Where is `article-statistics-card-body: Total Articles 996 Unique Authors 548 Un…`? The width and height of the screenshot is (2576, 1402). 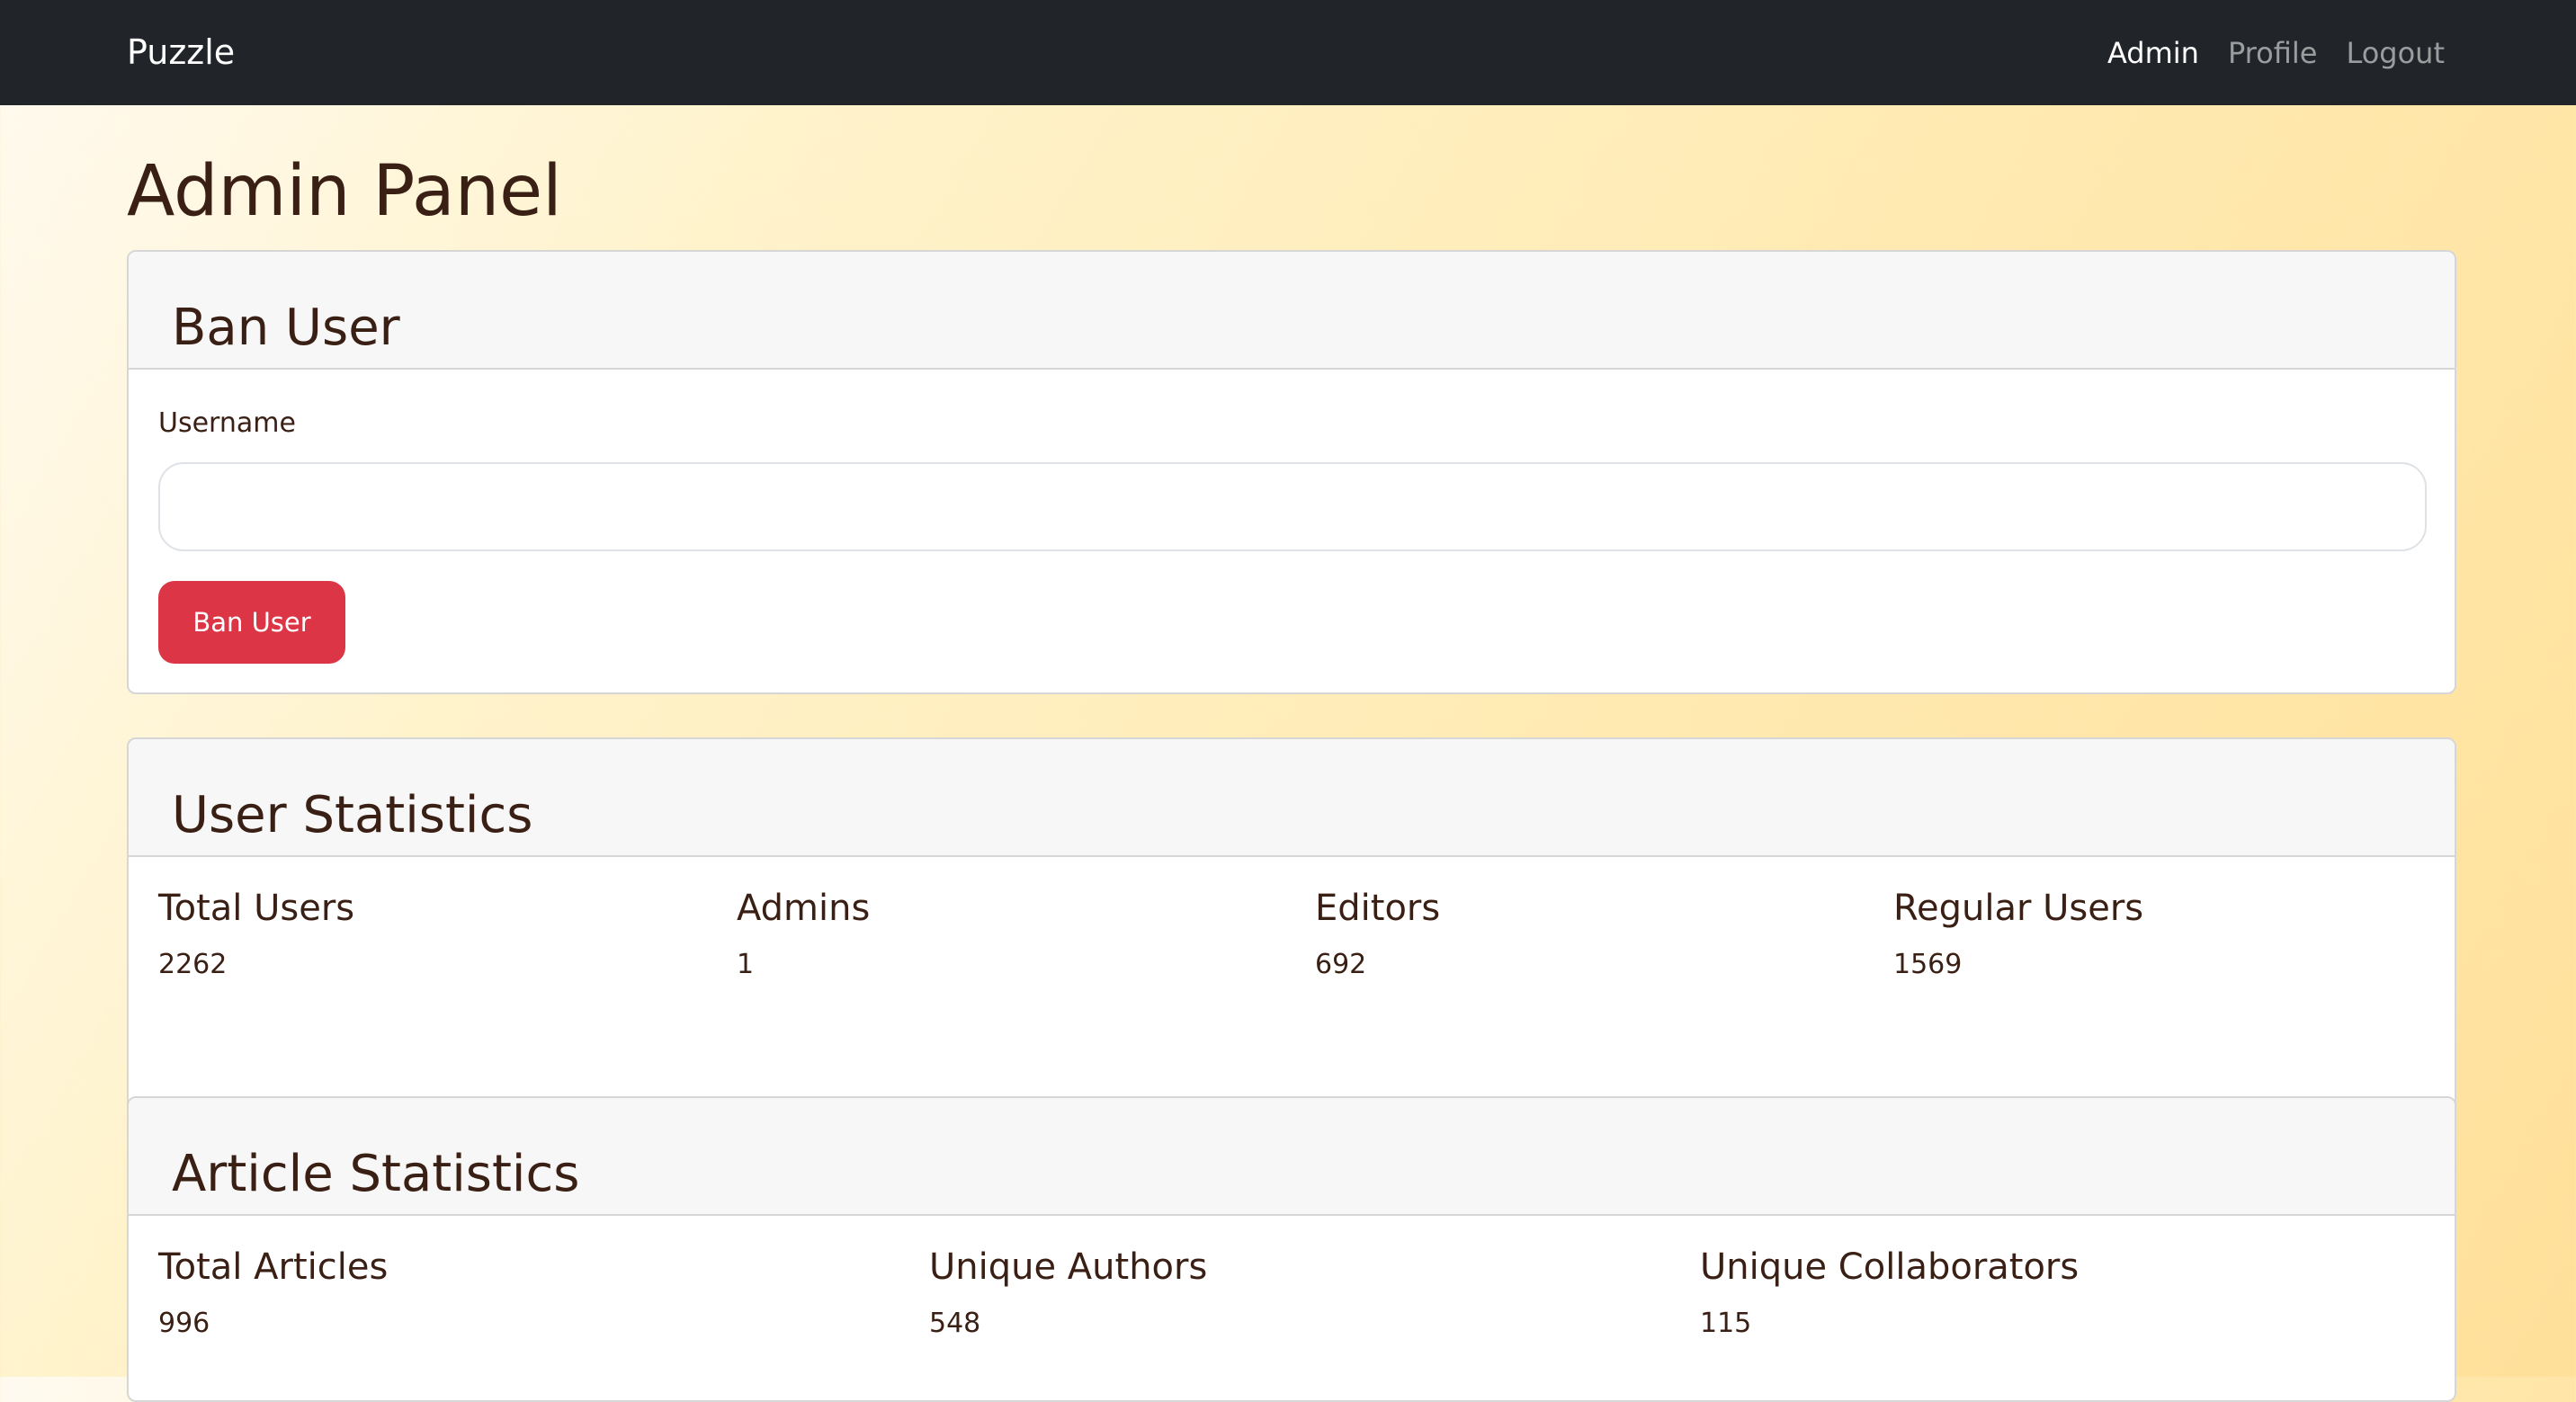 article-statistics-card-body: Total Articles 996 Unique Authors 548 Un… is located at coordinates (1292, 1308).